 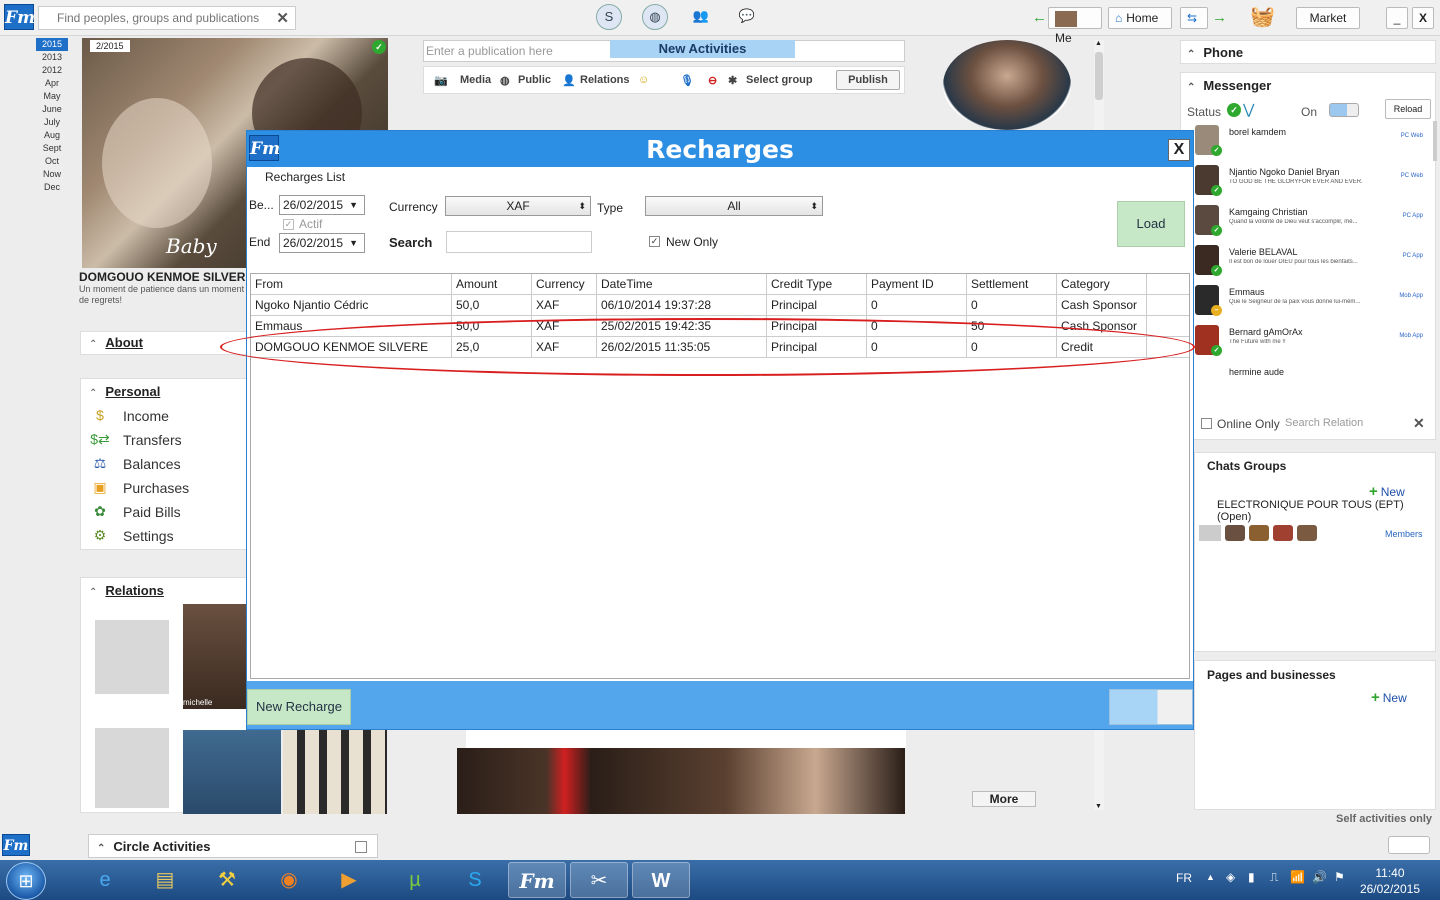 What do you see at coordinates (701, 17) in the screenshot?
I see `people-icon: 👥` at bounding box center [701, 17].